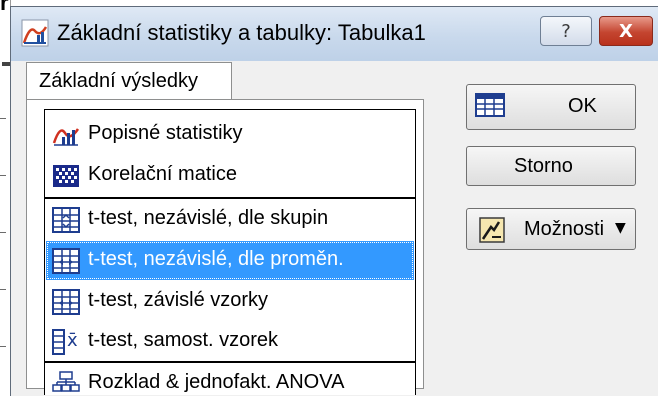 Image resolution: width=658 pixels, height=403 pixels. I want to click on close-button: X, so click(626, 31).